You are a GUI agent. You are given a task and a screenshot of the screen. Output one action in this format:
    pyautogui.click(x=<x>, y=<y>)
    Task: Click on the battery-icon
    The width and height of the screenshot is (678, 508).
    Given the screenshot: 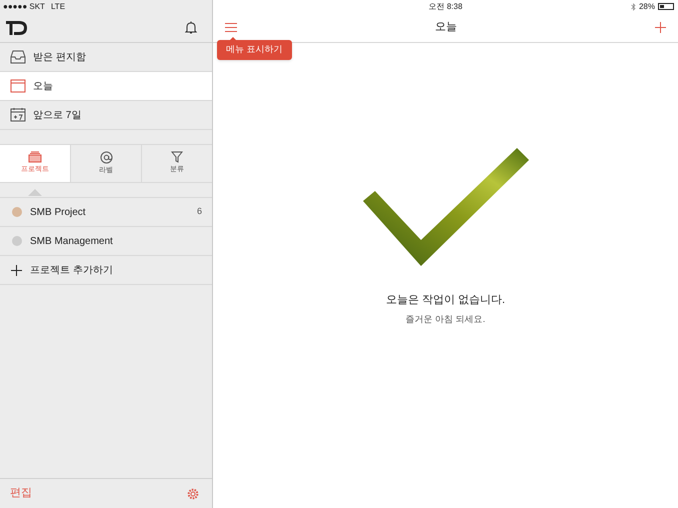 What is the action you would take?
    pyautogui.click(x=666, y=6)
    